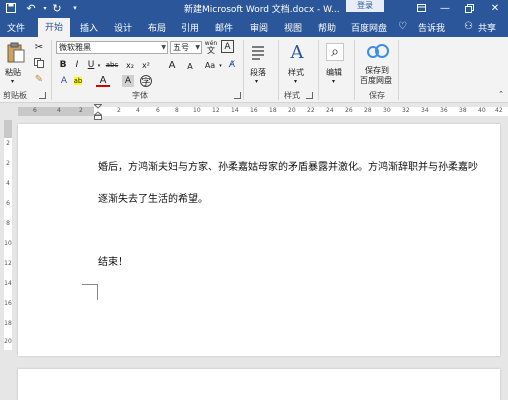 This screenshot has width=508, height=400. What do you see at coordinates (297, 52) in the screenshot?
I see `styles-icon: A` at bounding box center [297, 52].